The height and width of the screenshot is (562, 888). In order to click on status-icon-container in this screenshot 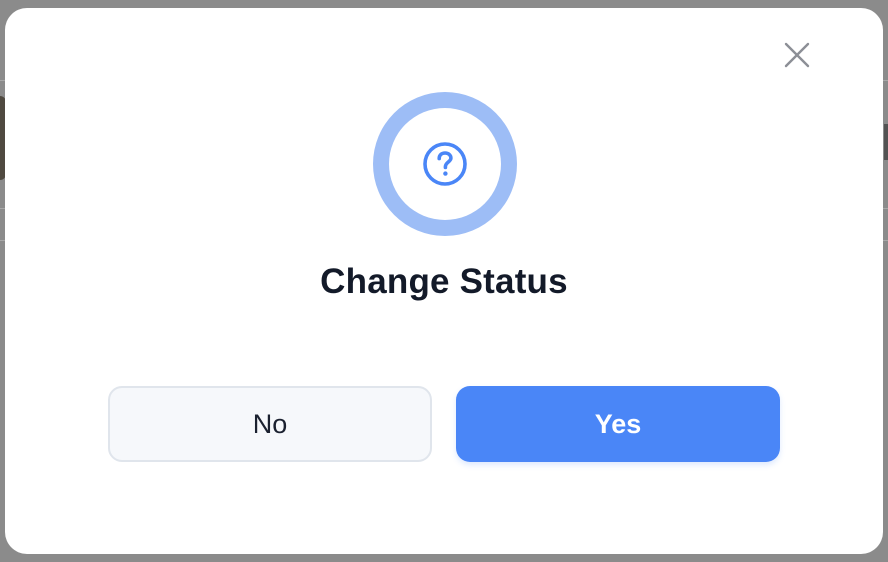, I will do `click(445, 164)`.